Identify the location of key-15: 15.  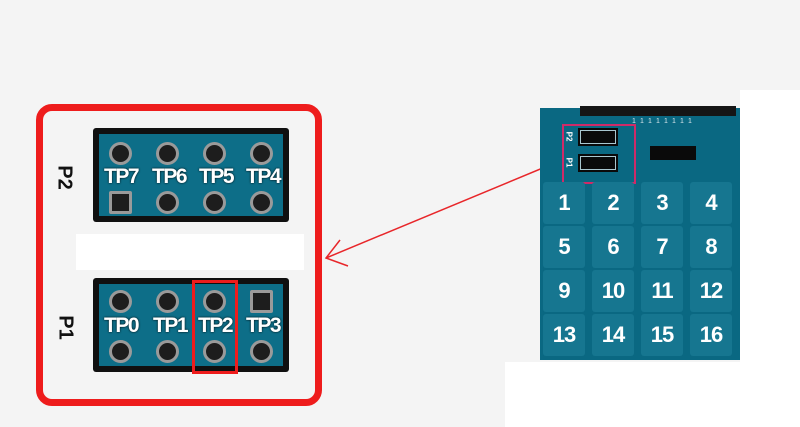
(662, 335).